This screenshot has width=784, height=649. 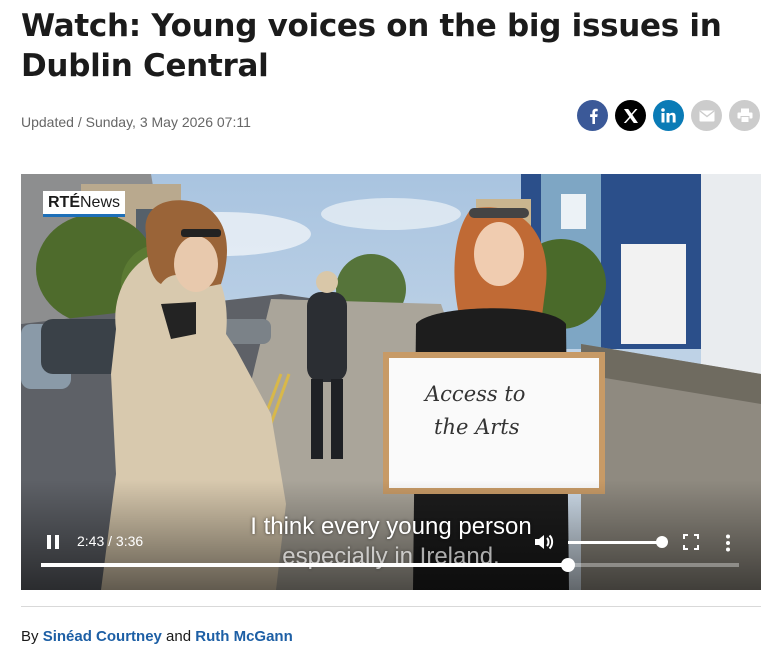 I want to click on pause-button, so click(x=54, y=542).